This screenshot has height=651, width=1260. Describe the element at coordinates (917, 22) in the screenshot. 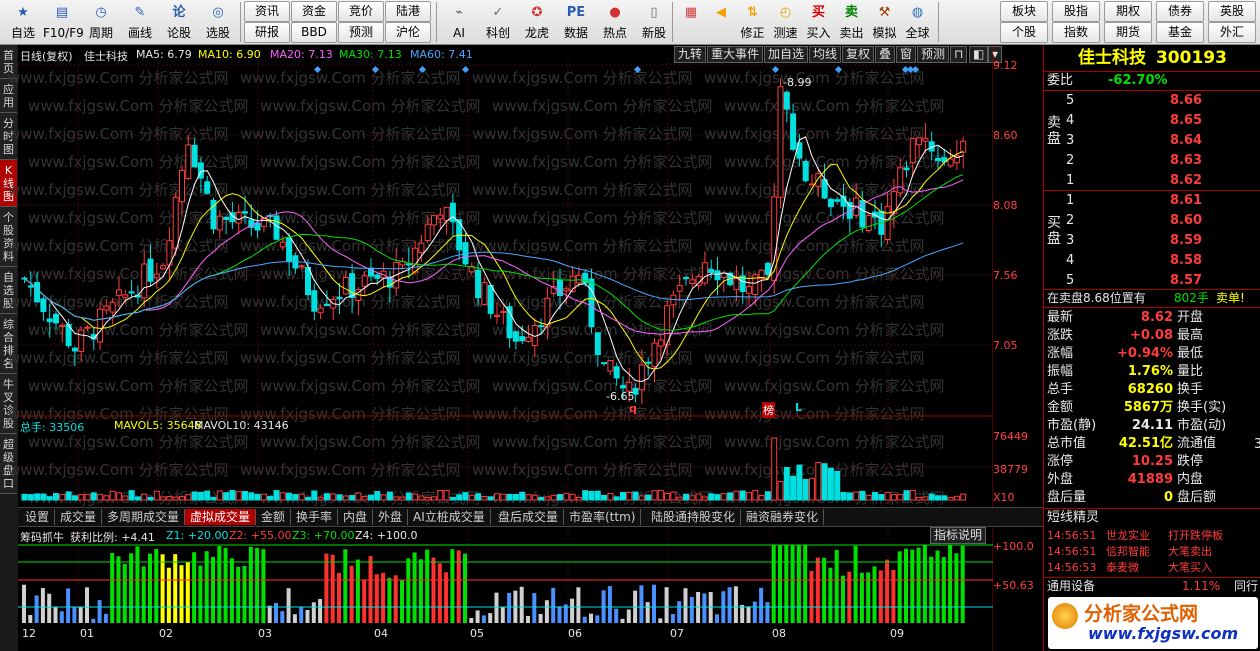

I see `toolbar-button-right-7: ◍ 全球` at that location.